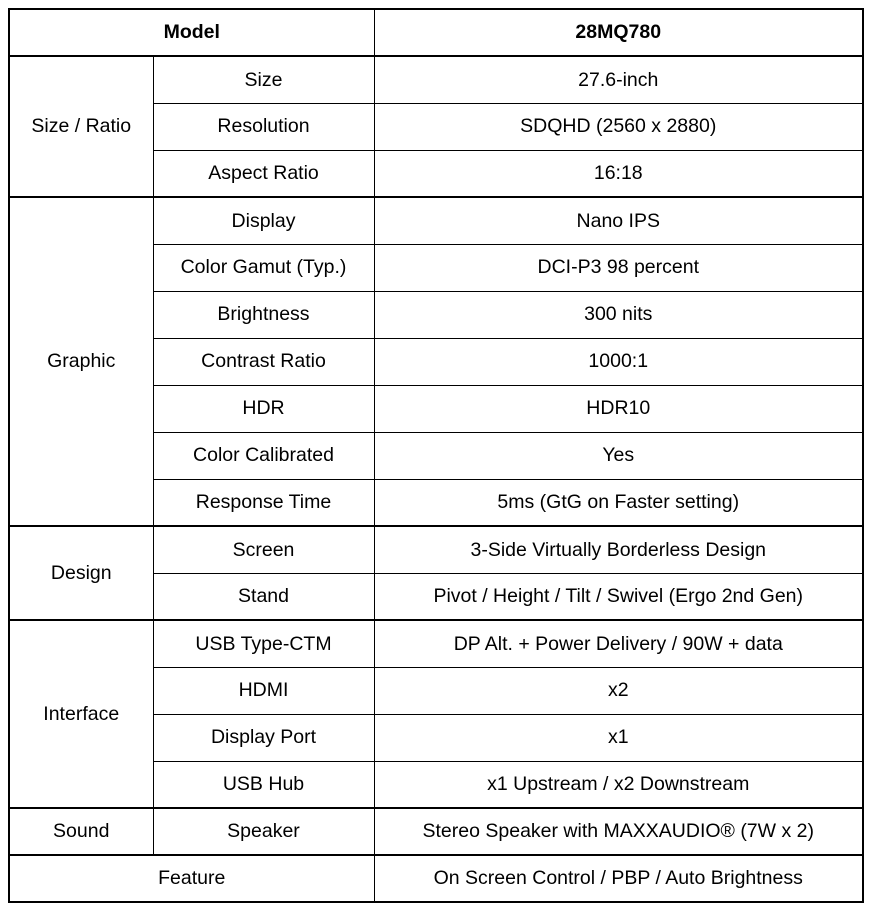 The width and height of the screenshot is (870, 912). What do you see at coordinates (263, 784) in the screenshot?
I see `item-label: USB Hub` at bounding box center [263, 784].